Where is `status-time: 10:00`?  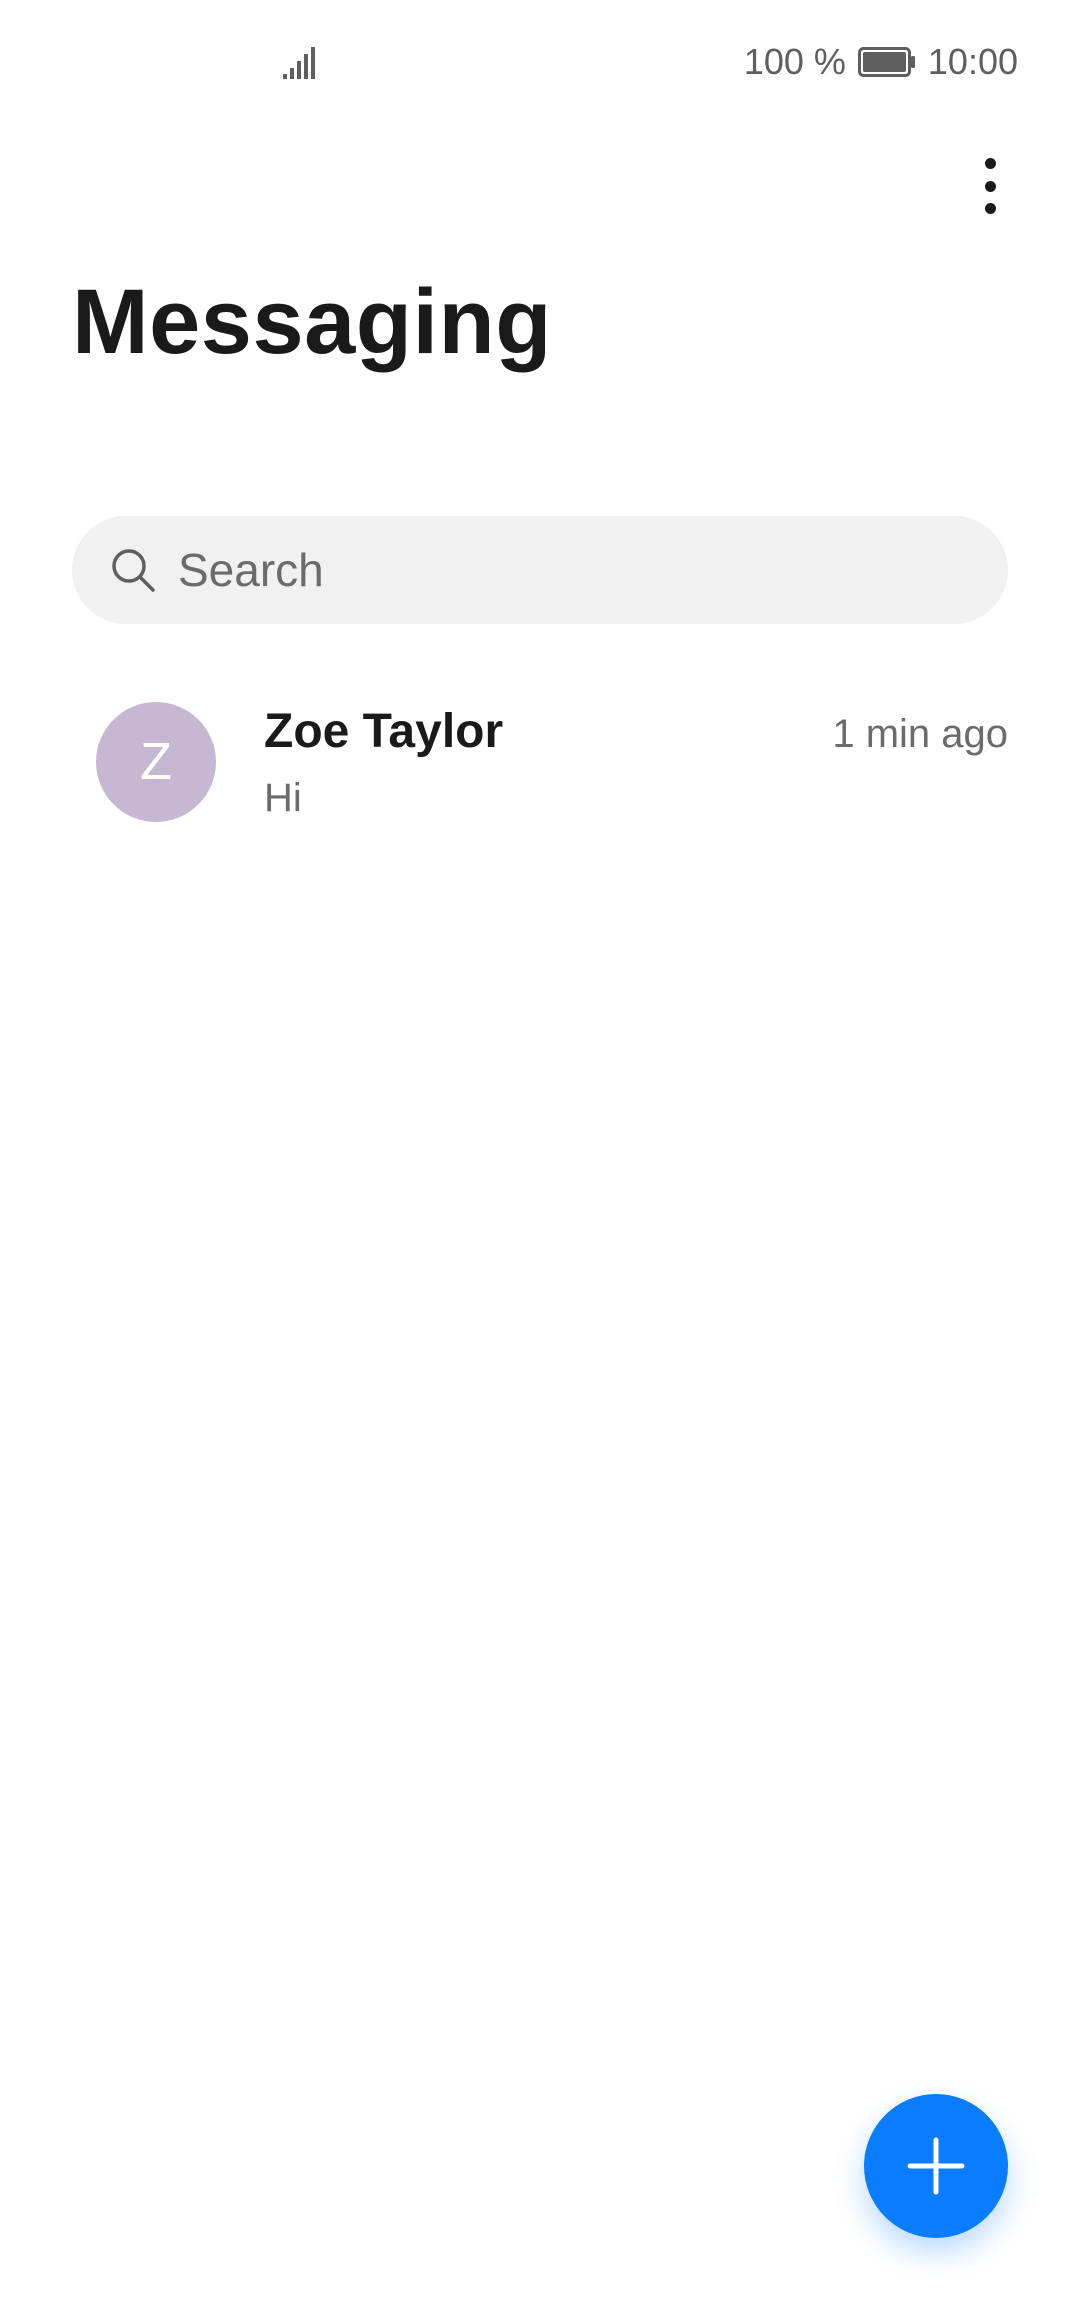 status-time: 10:00 is located at coordinates (972, 61).